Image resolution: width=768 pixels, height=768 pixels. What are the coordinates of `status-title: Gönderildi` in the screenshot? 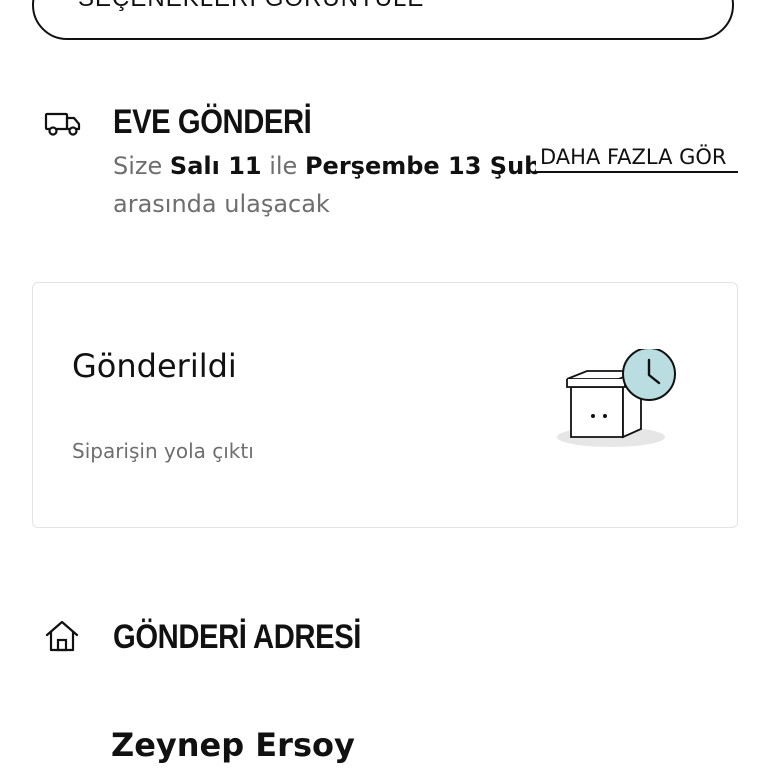 It's located at (154, 366).